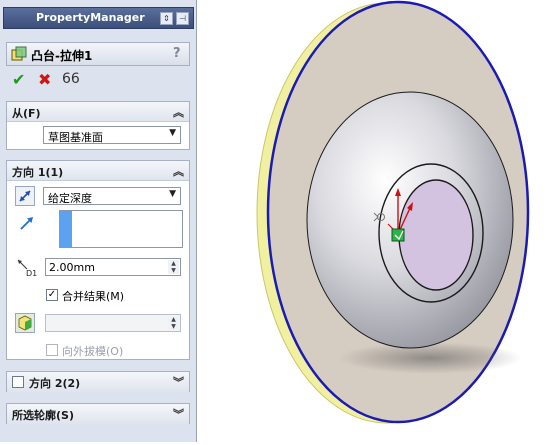 The width and height of the screenshot is (557, 445). Describe the element at coordinates (75, 137) in the screenshot. I see `from-select-value: 草图基准面` at that location.